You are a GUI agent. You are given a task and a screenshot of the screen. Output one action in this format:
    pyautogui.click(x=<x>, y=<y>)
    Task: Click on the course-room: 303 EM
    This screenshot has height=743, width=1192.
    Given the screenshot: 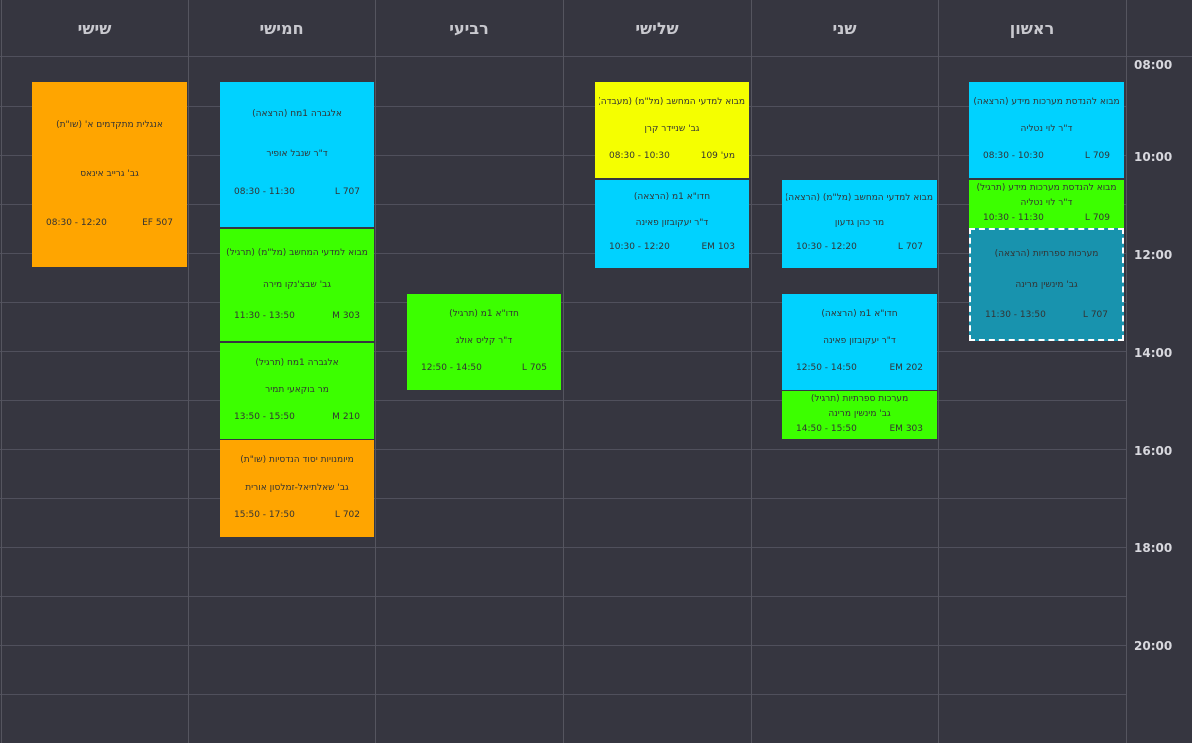 What is the action you would take?
    pyautogui.click(x=906, y=429)
    